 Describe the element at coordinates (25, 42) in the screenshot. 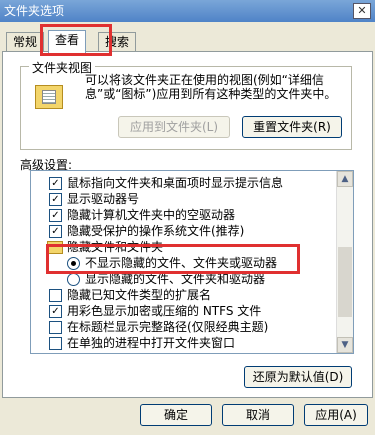

I see `tab-general: 常规` at that location.